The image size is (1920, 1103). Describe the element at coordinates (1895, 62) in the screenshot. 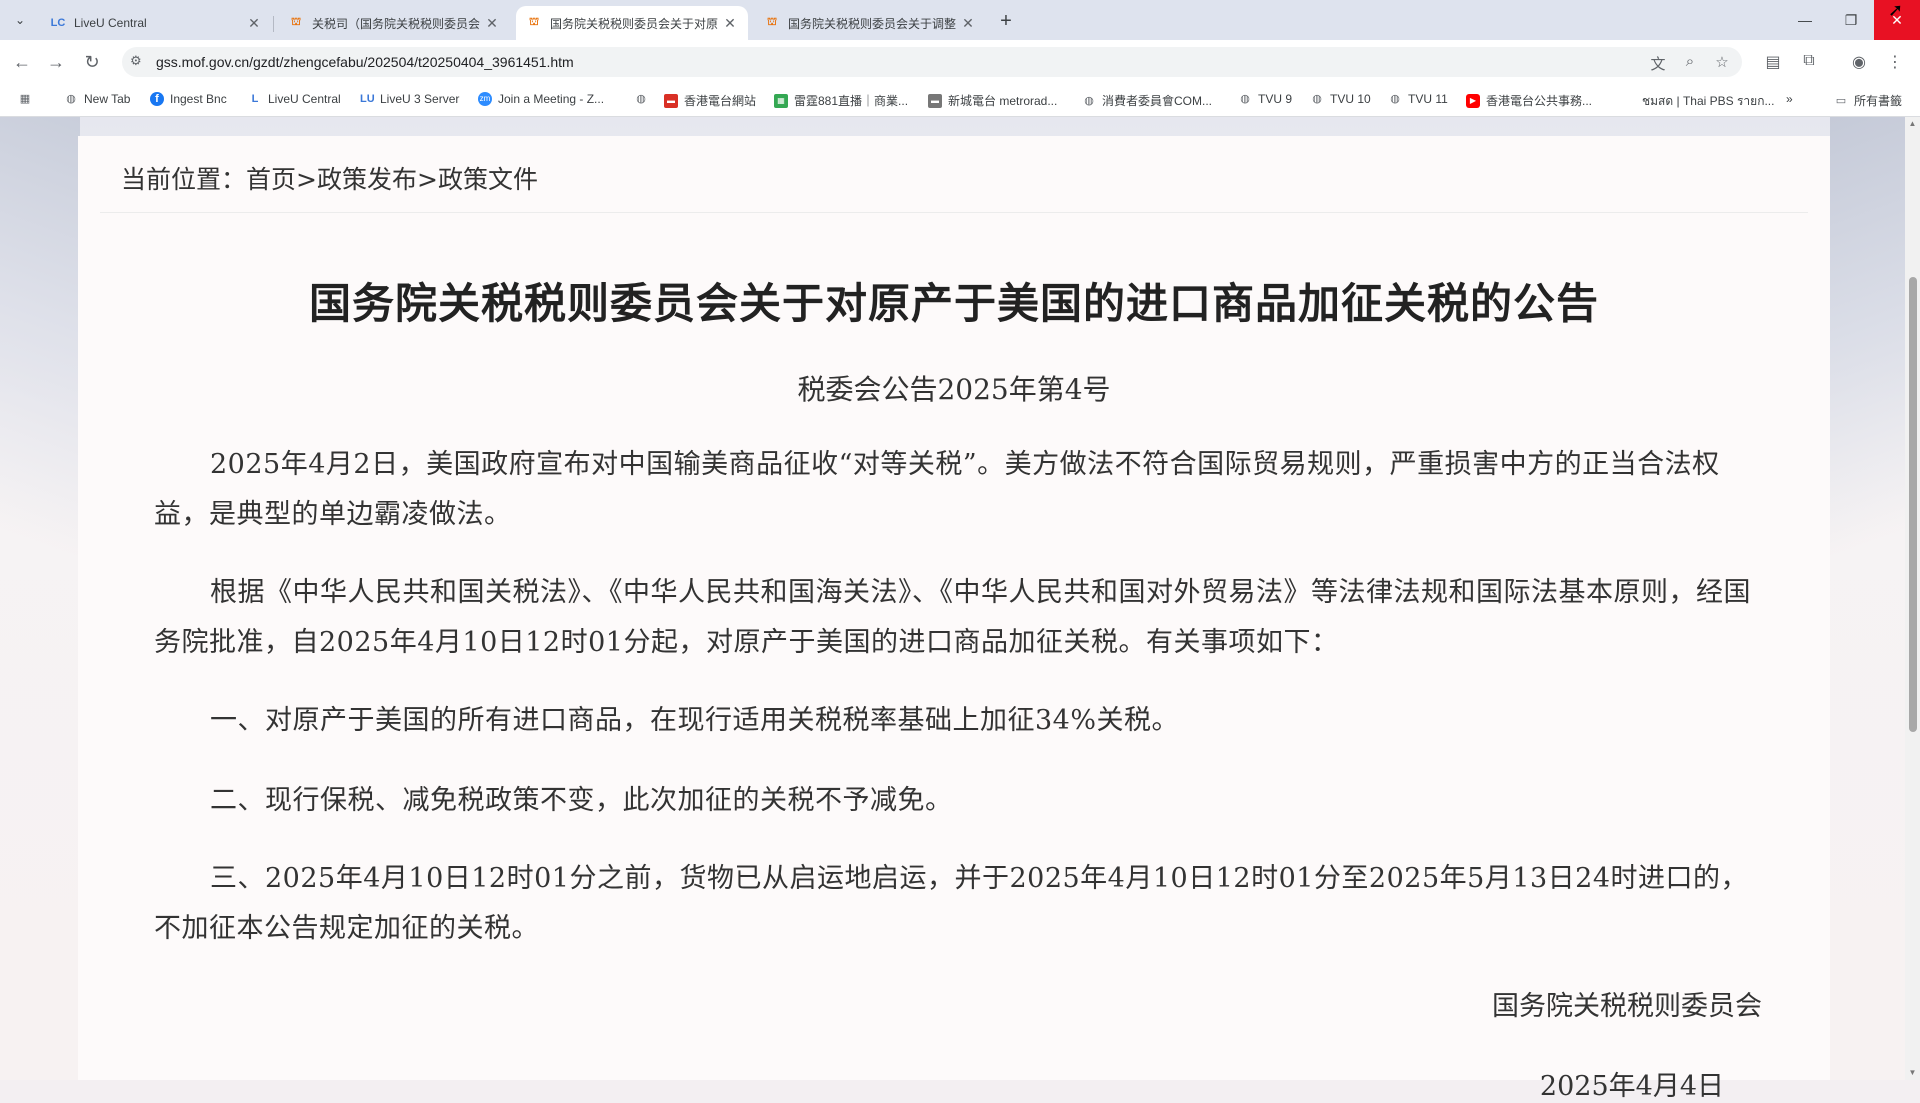

I see `more-menu-icon: ⋮` at that location.